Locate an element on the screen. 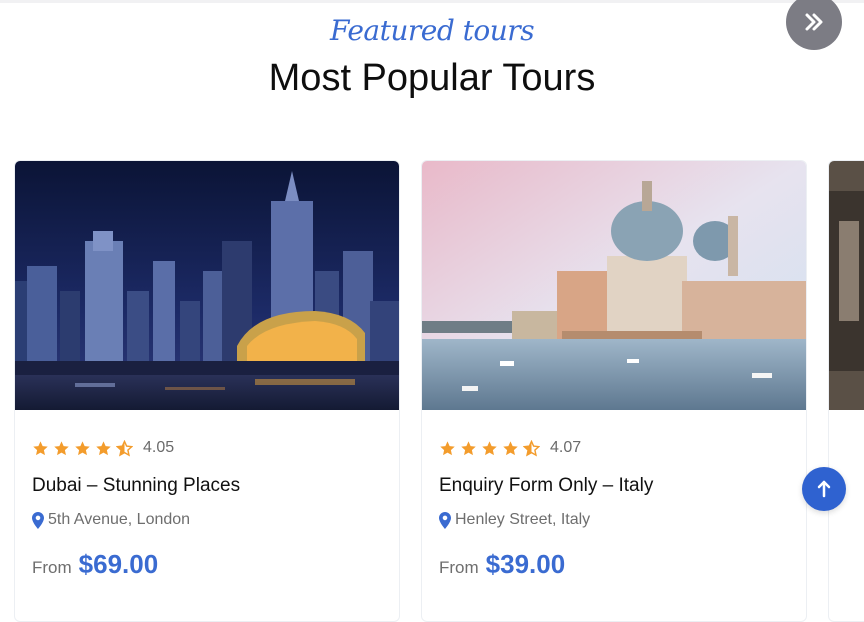 This screenshot has height=622, width=864. price-amount: $39.00 is located at coordinates (525, 564).